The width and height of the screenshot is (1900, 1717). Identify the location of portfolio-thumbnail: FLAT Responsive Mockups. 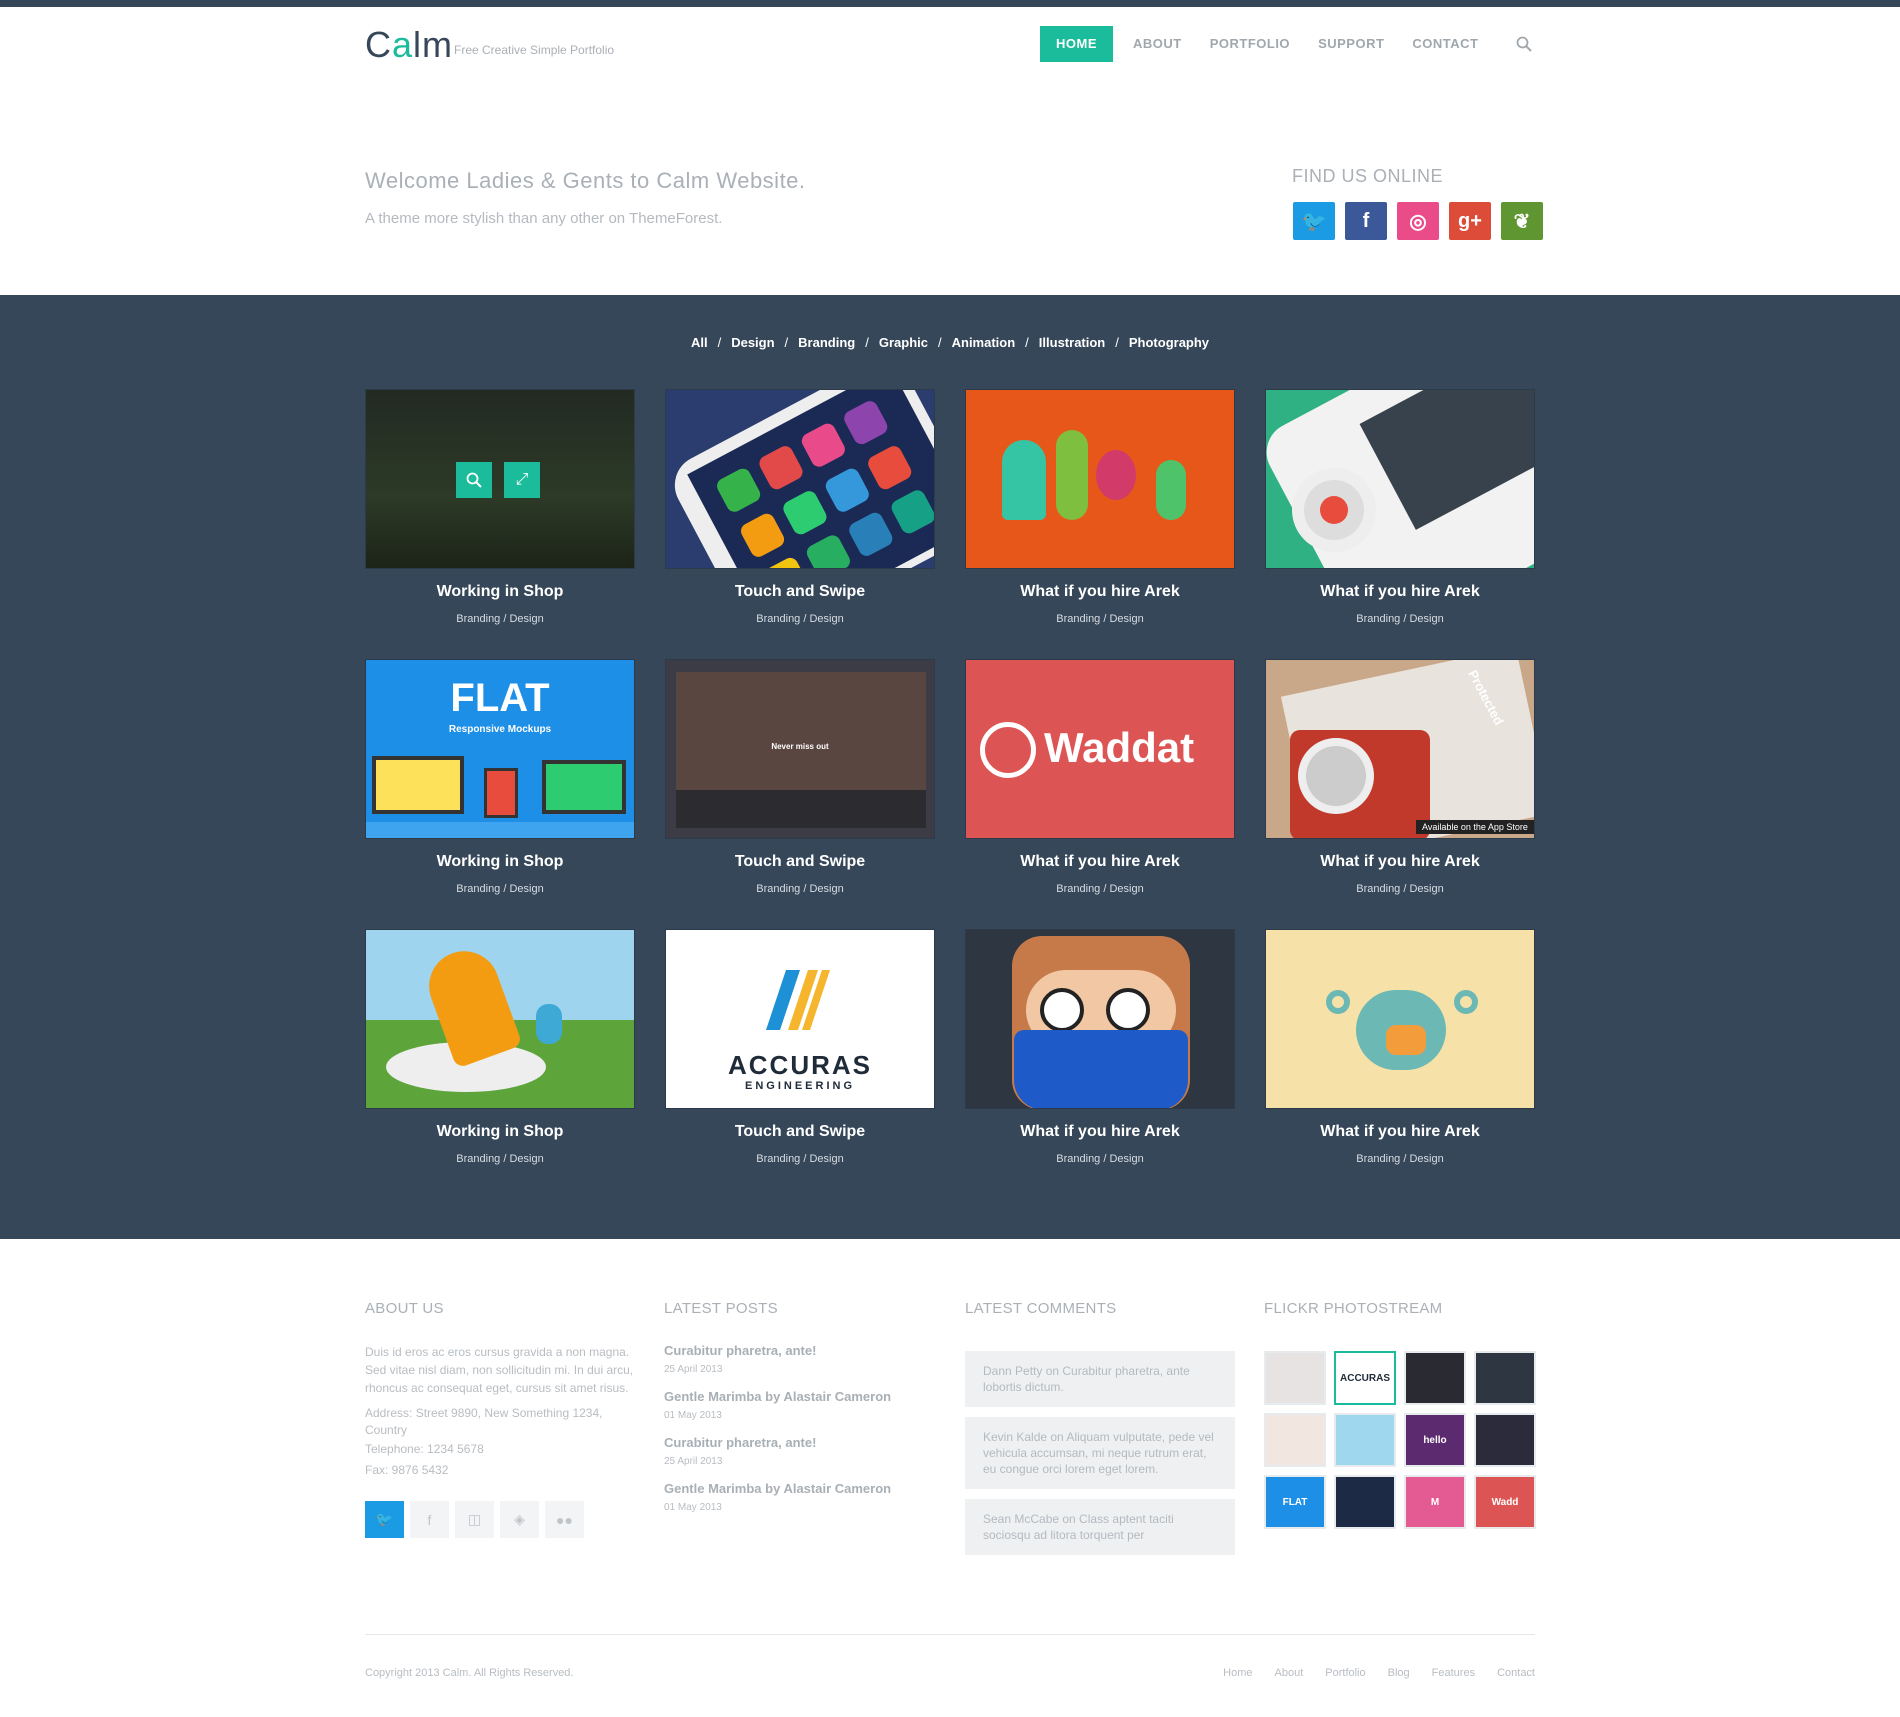
(500, 749).